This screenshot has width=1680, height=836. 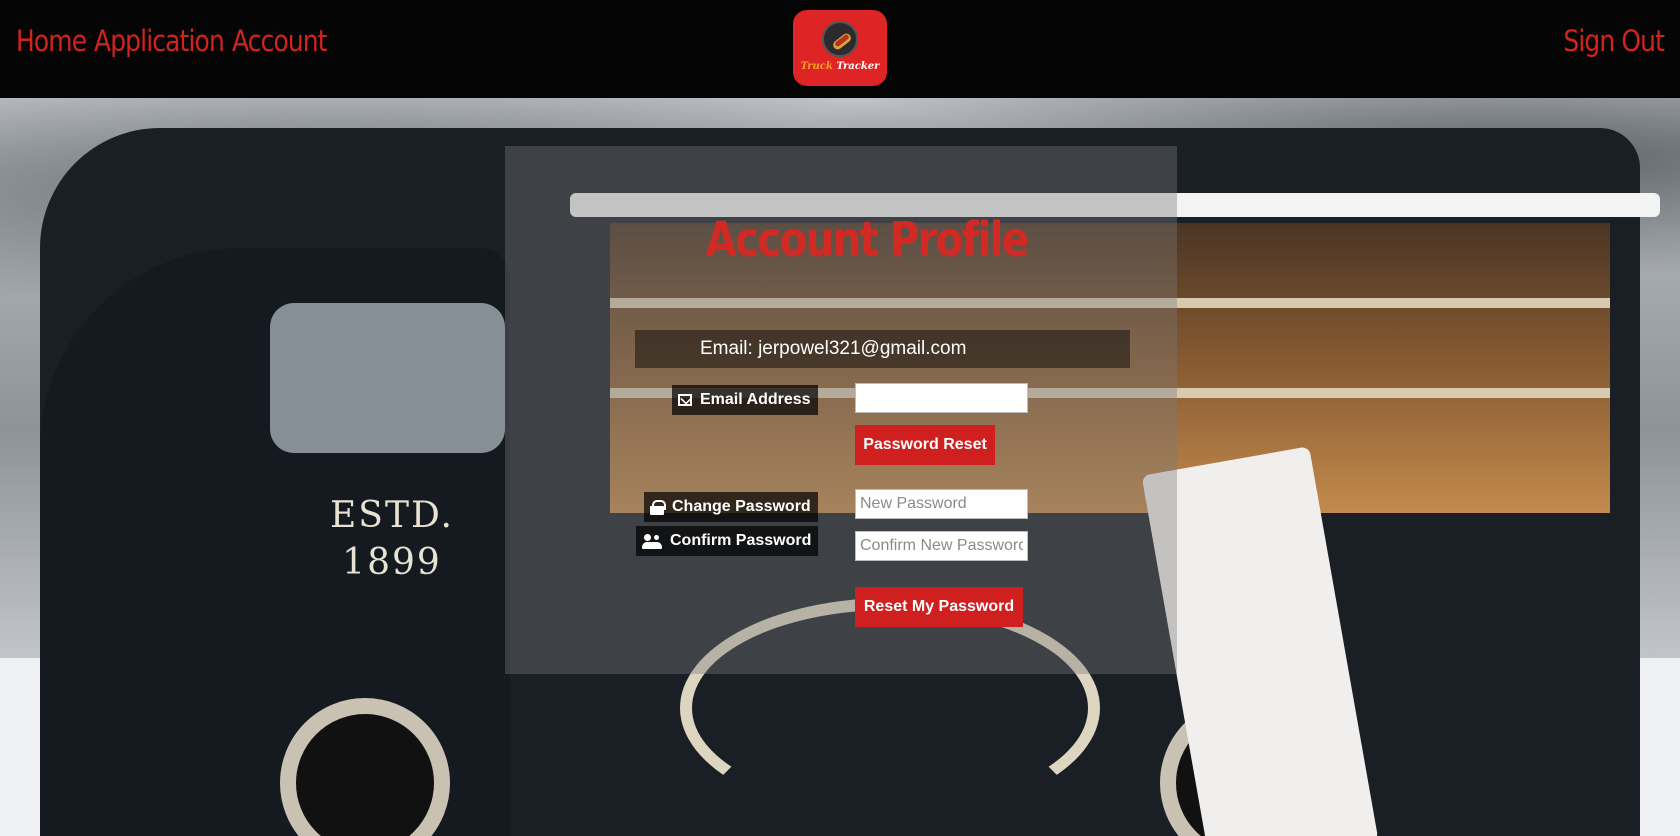 What do you see at coordinates (392, 539) in the screenshot?
I see `truck-estd-decal: ESTD. 1899` at bounding box center [392, 539].